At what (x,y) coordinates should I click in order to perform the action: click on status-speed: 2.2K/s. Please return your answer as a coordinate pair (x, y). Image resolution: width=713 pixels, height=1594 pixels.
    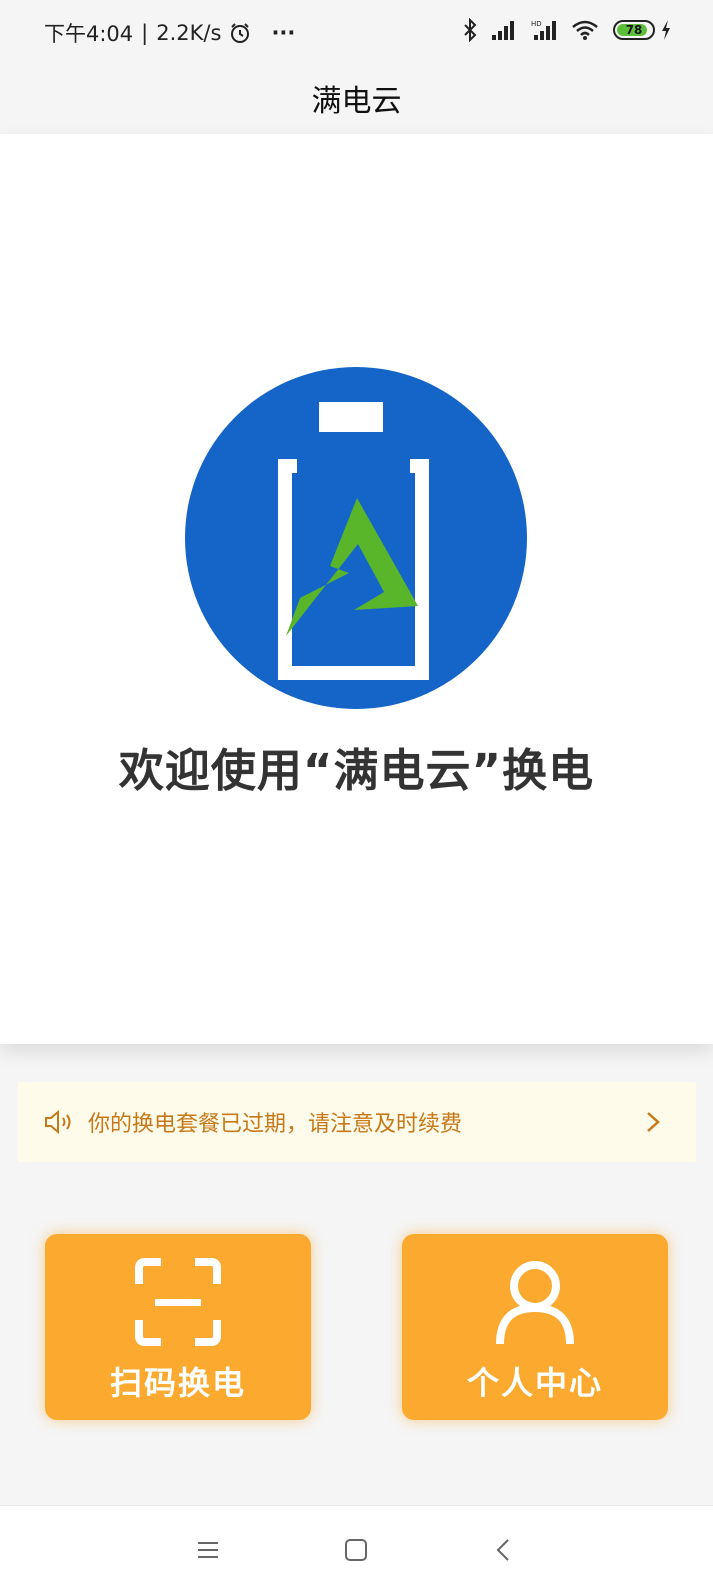
    Looking at the image, I should click on (189, 33).